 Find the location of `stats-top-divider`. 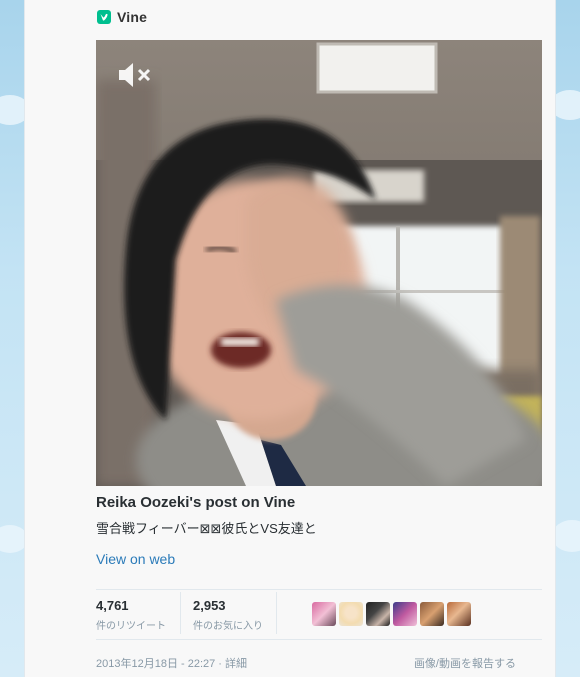

stats-top-divider is located at coordinates (319, 589).